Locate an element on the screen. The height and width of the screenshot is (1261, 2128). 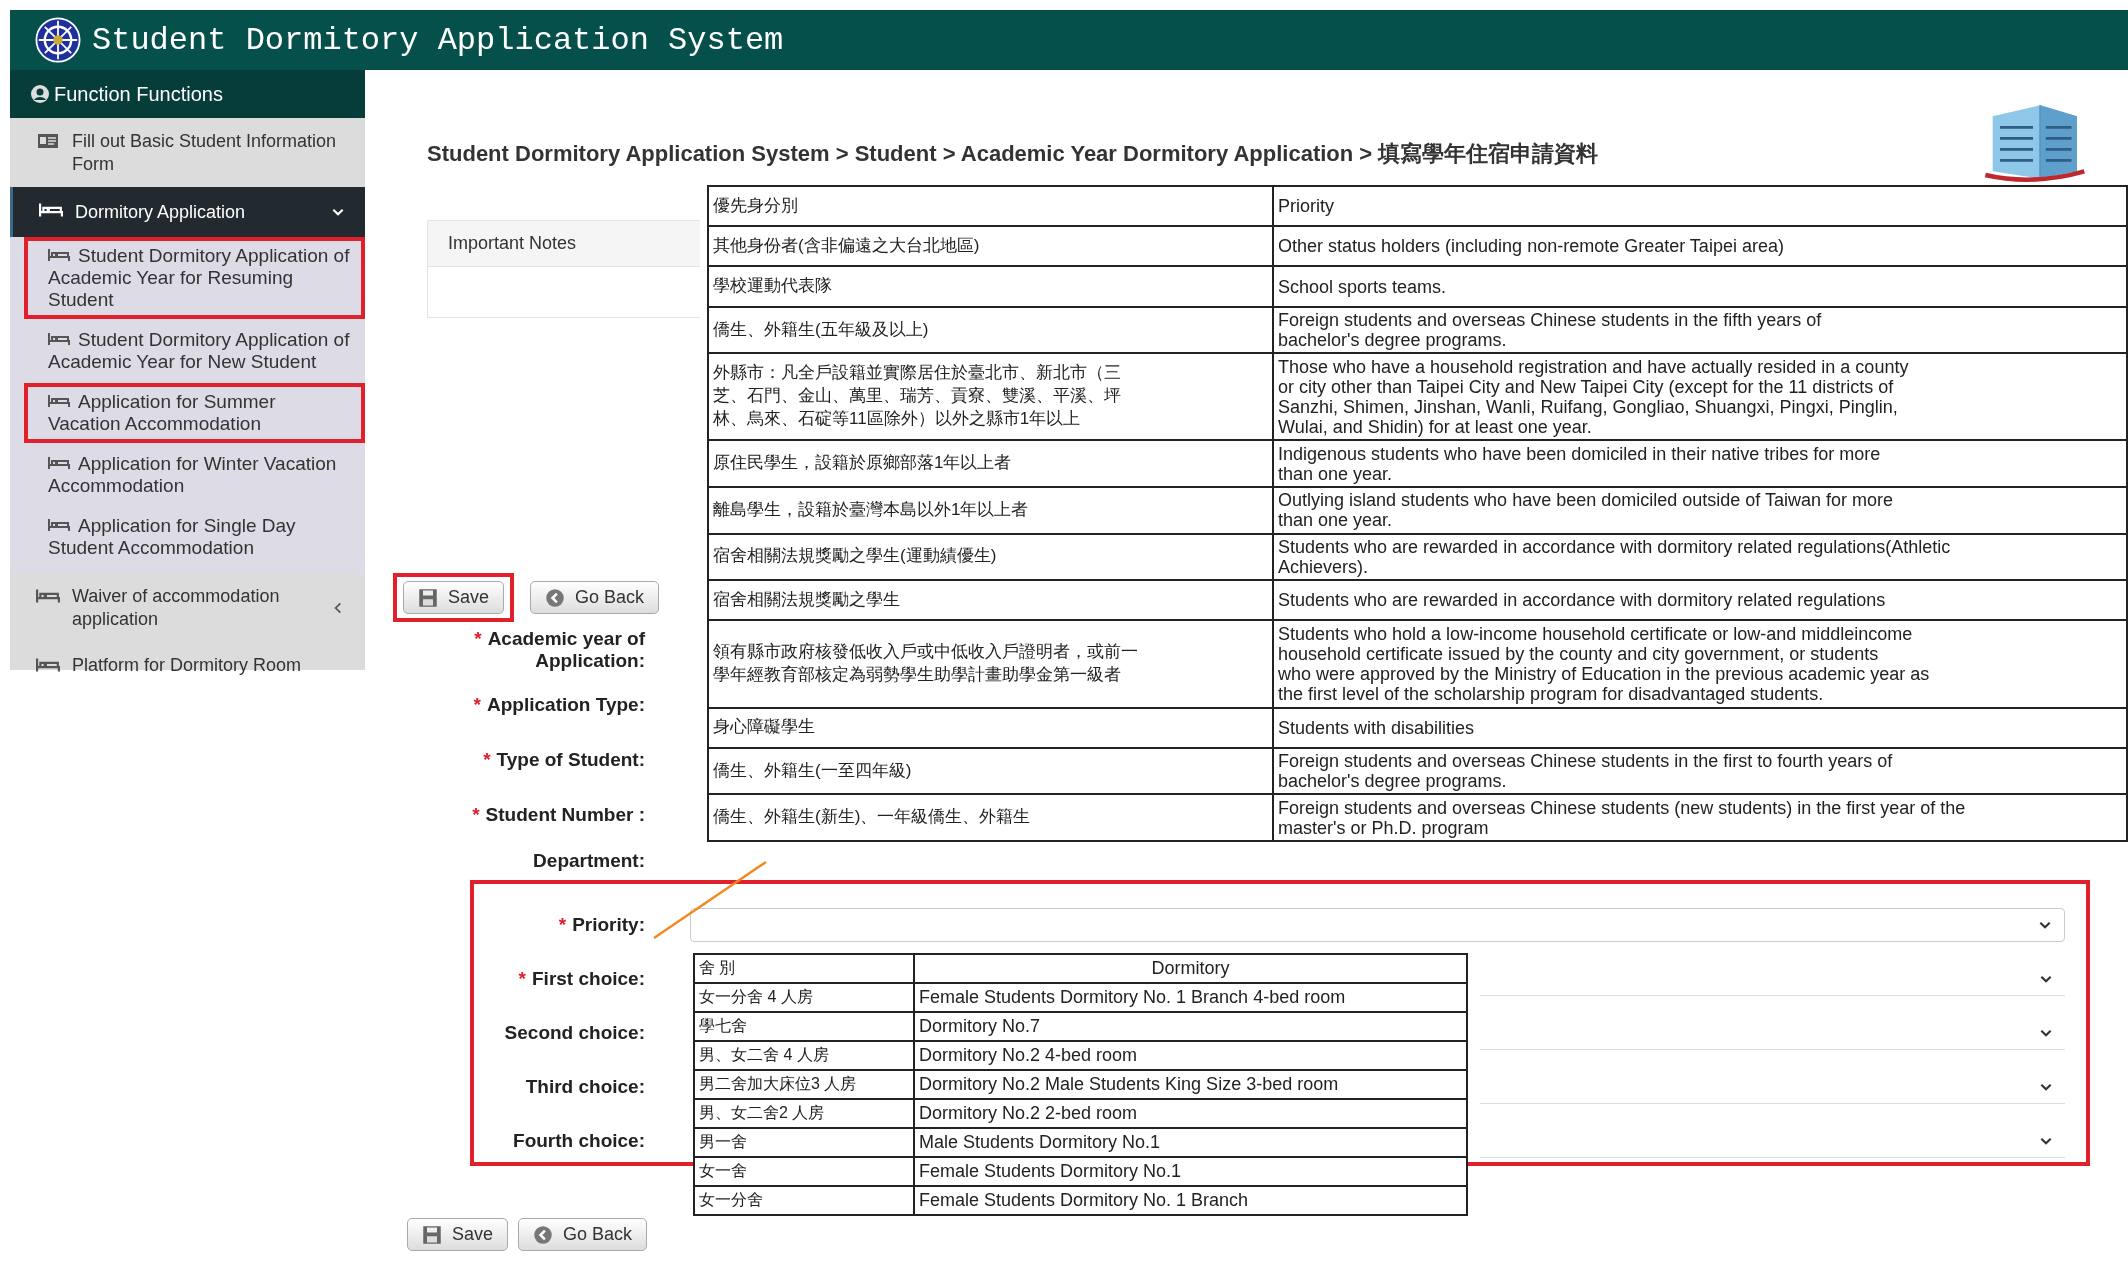
table-cell: Students with disabilities is located at coordinates (1700, 727).